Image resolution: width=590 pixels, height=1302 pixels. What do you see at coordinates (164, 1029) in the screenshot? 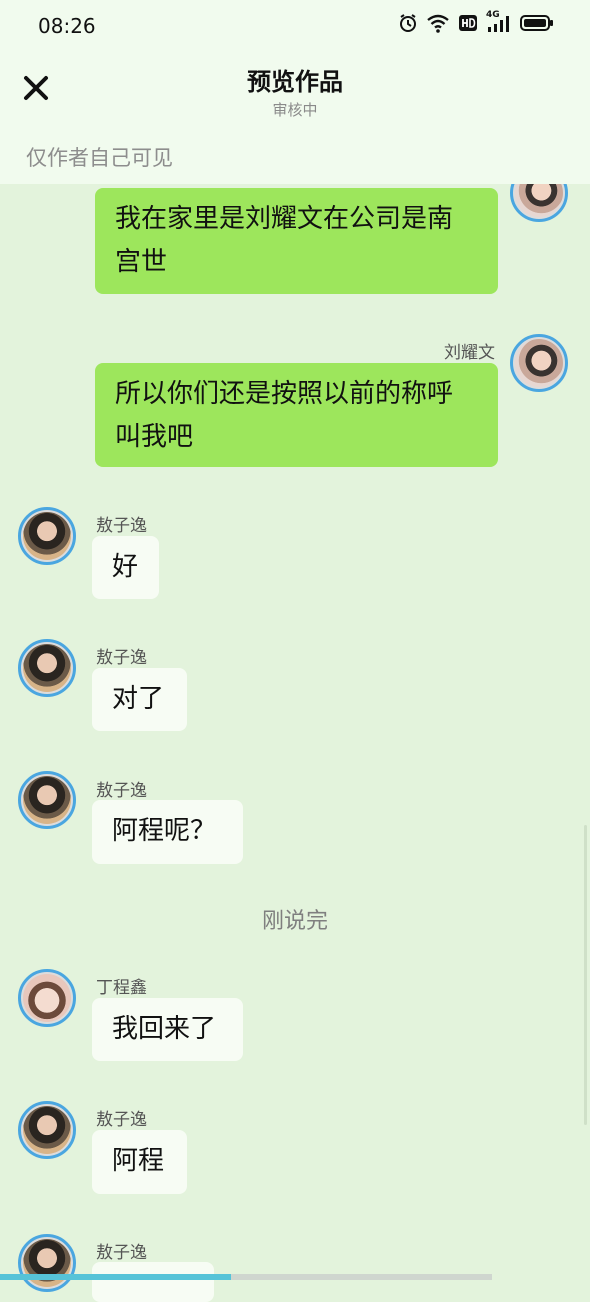
I see `message-text: 我回来了` at bounding box center [164, 1029].